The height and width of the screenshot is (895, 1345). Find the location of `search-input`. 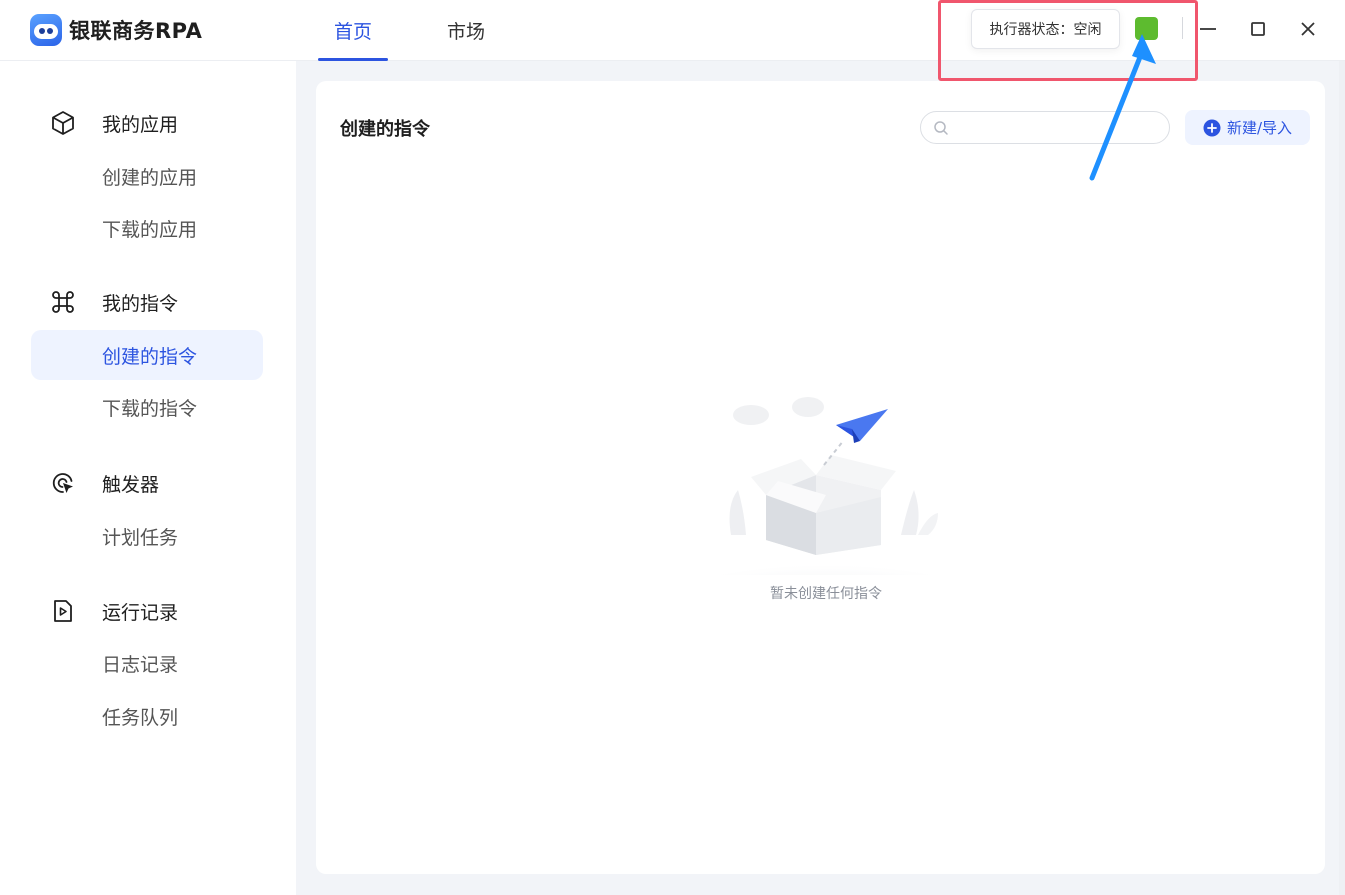

search-input is located at coordinates (1057, 127).